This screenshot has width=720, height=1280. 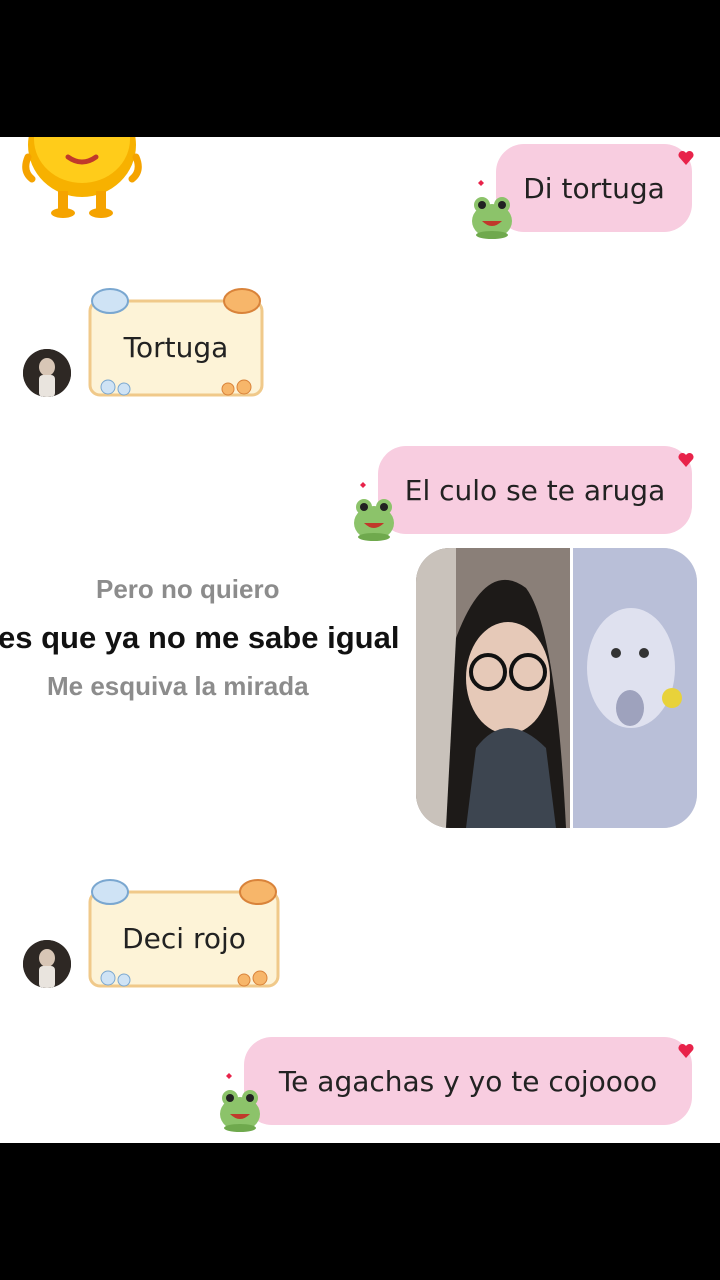 I want to click on message-text: Te agachas y yo te cojoooo, so click(x=468, y=1081).